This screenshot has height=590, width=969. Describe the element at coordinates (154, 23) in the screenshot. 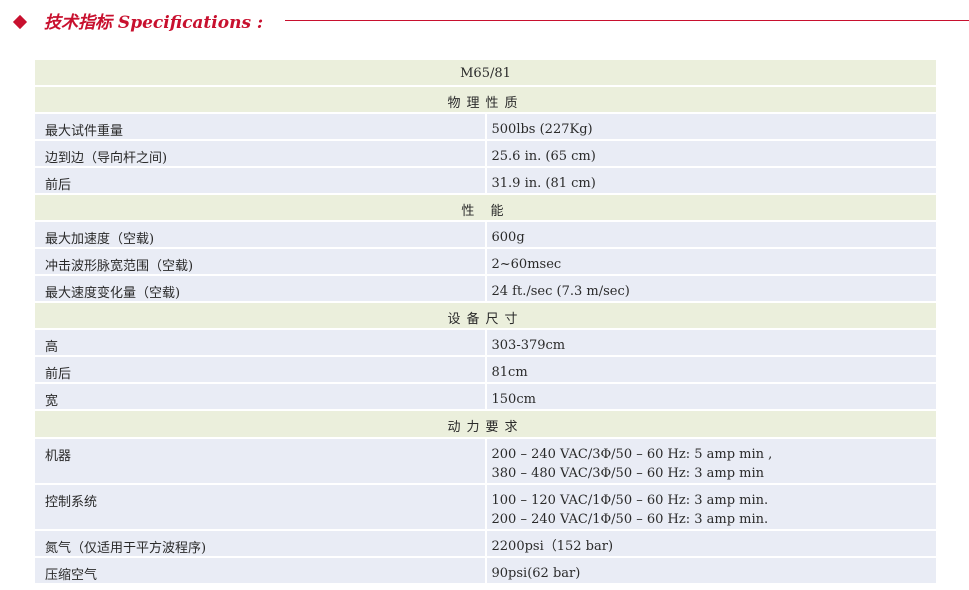

I see `page-title: 技术指标 Specifications :` at that location.